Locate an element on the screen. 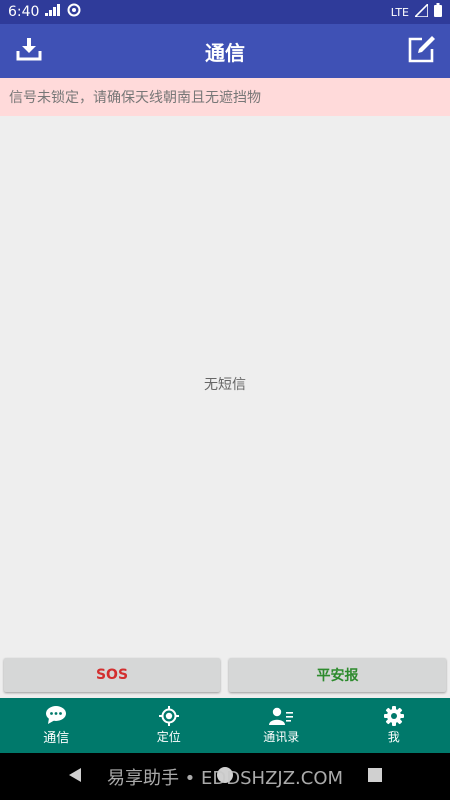  sos-button: SOS is located at coordinates (112, 675).